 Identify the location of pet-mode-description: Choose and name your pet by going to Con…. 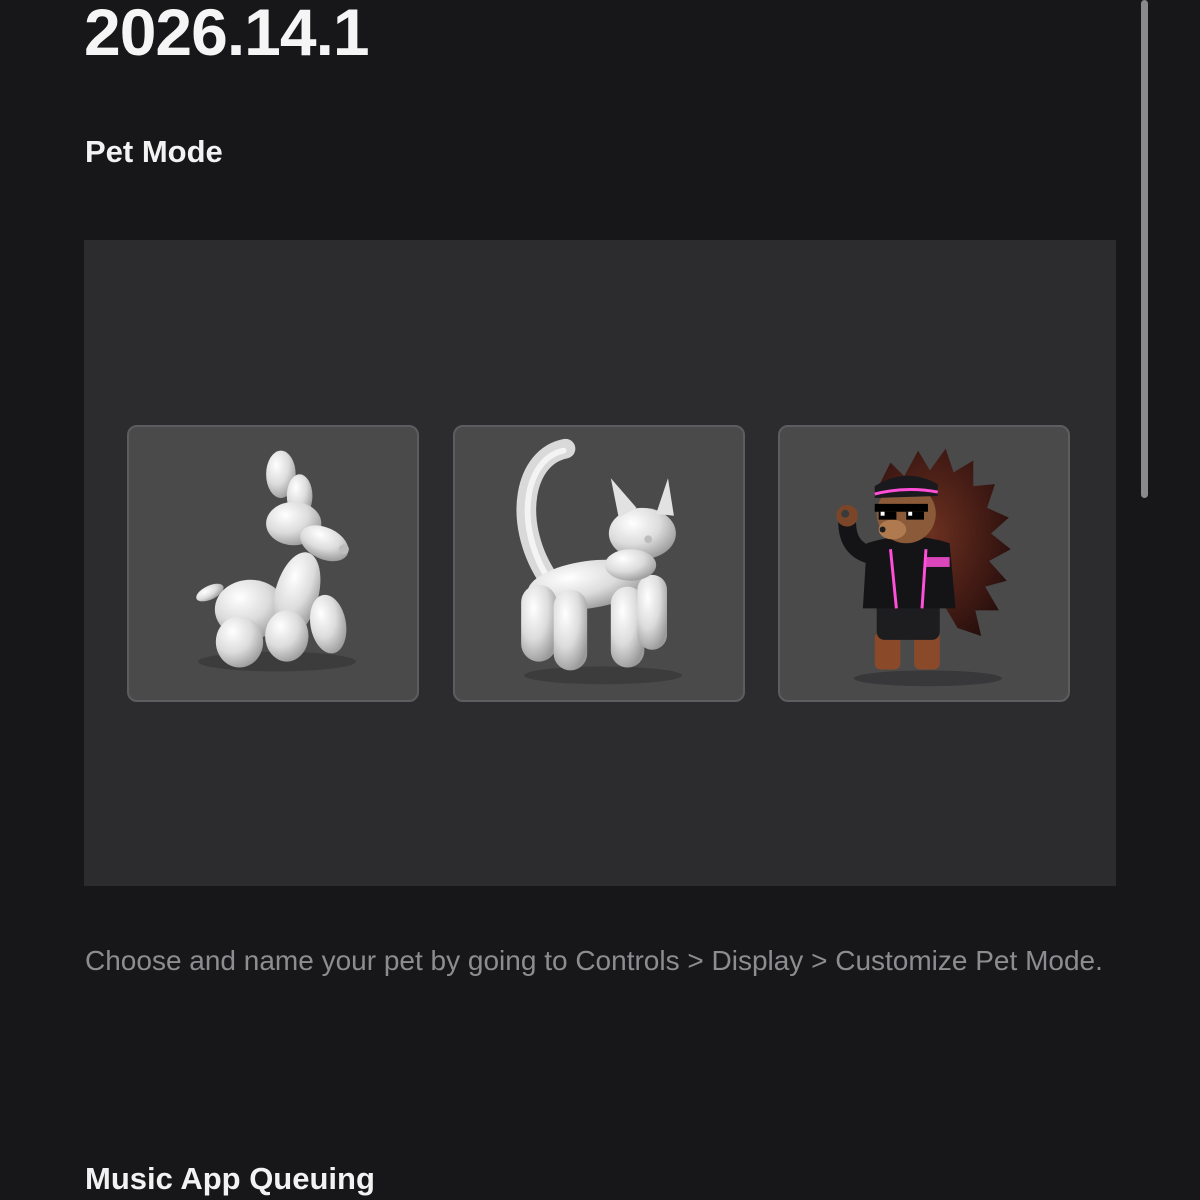
(594, 960).